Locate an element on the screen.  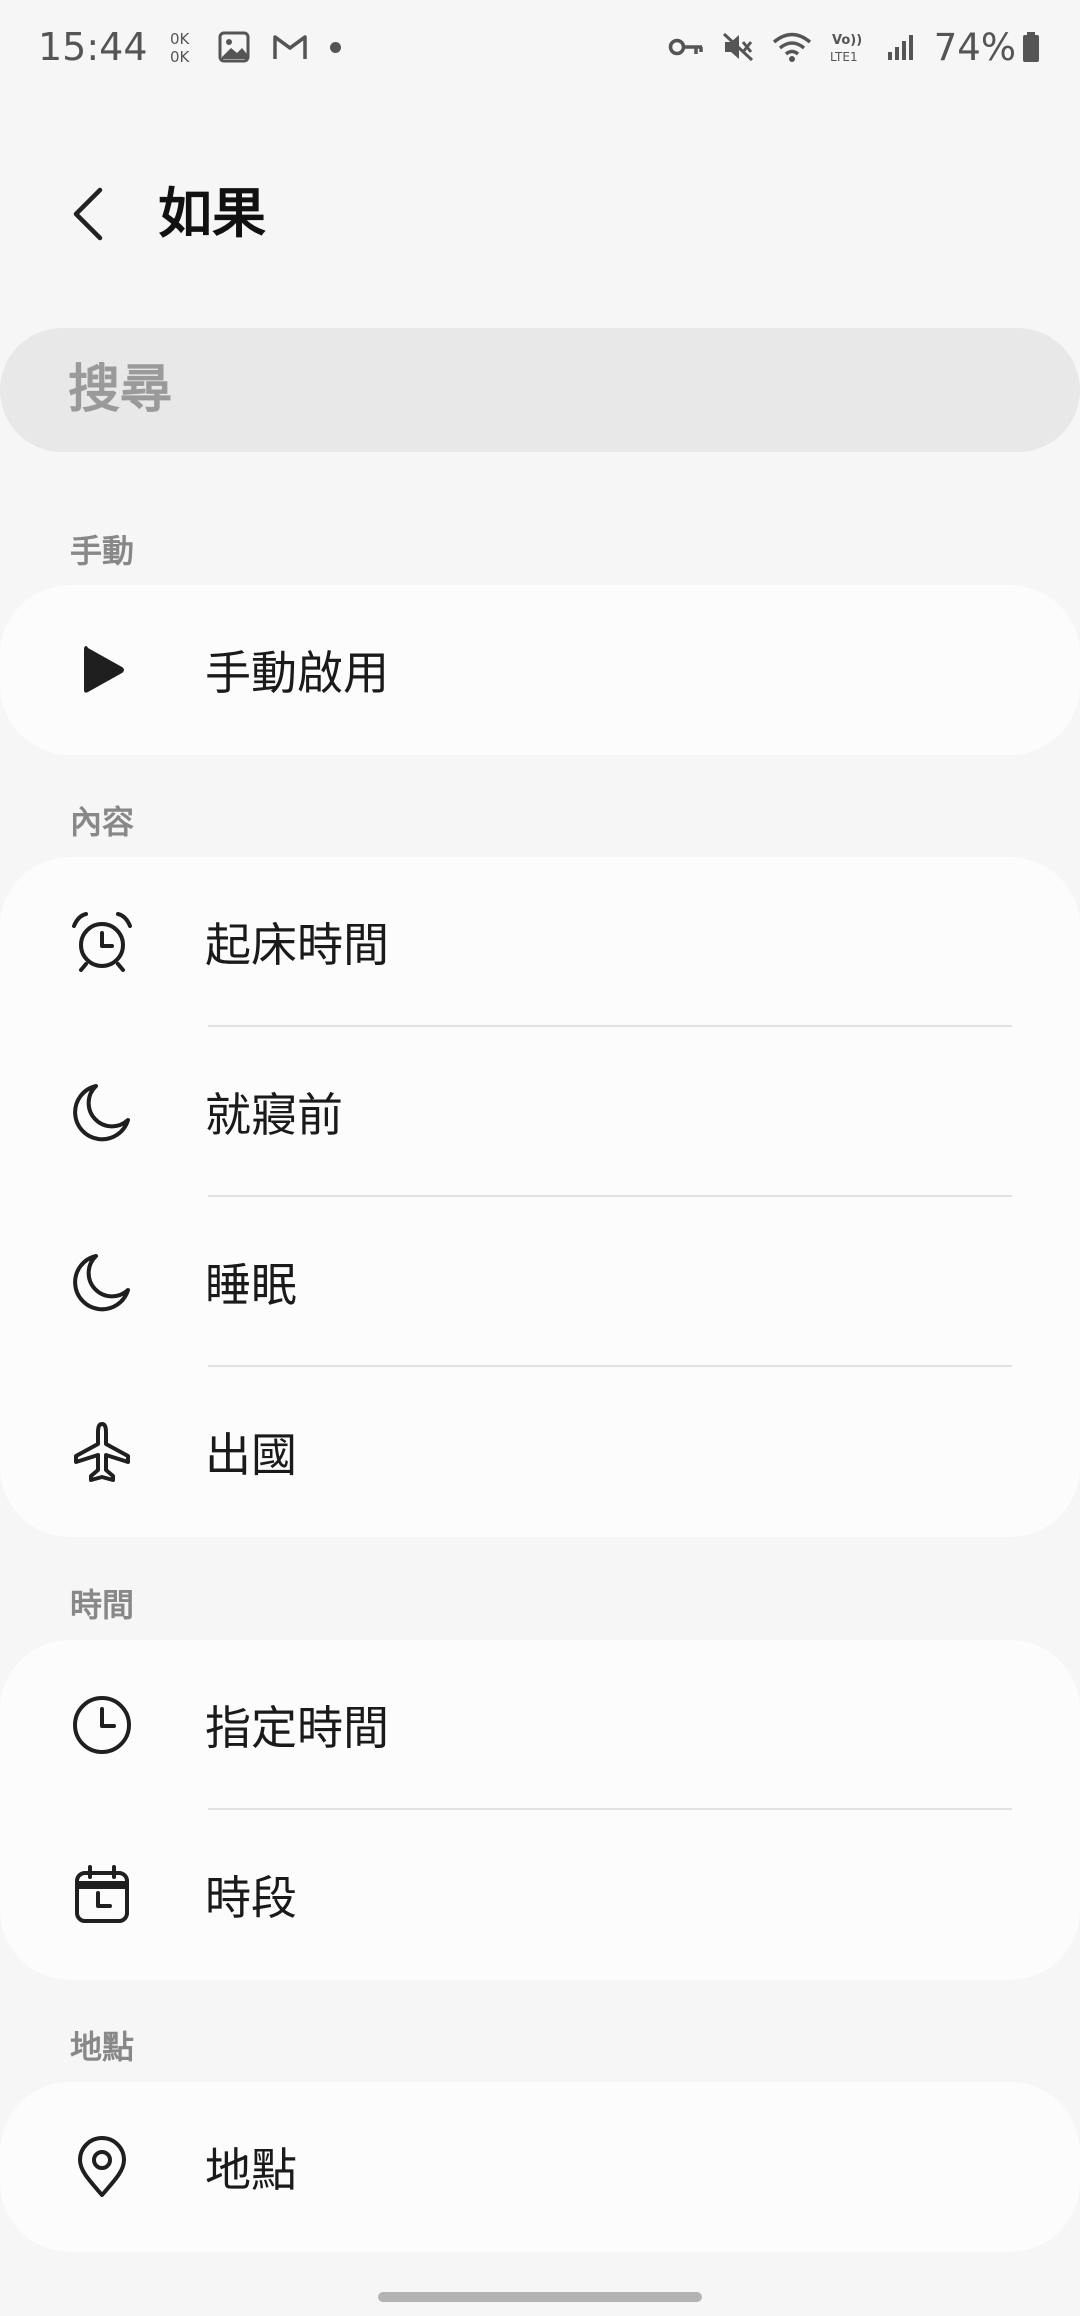
svg-text: Vo)) is located at coordinates (847, 40).